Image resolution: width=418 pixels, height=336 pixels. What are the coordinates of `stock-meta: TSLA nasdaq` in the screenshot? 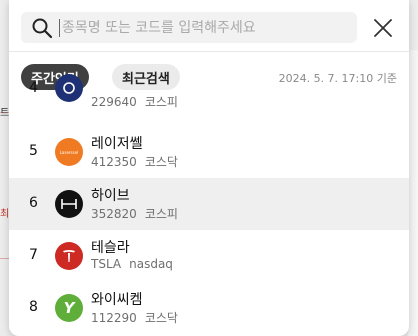 It's located at (132, 264).